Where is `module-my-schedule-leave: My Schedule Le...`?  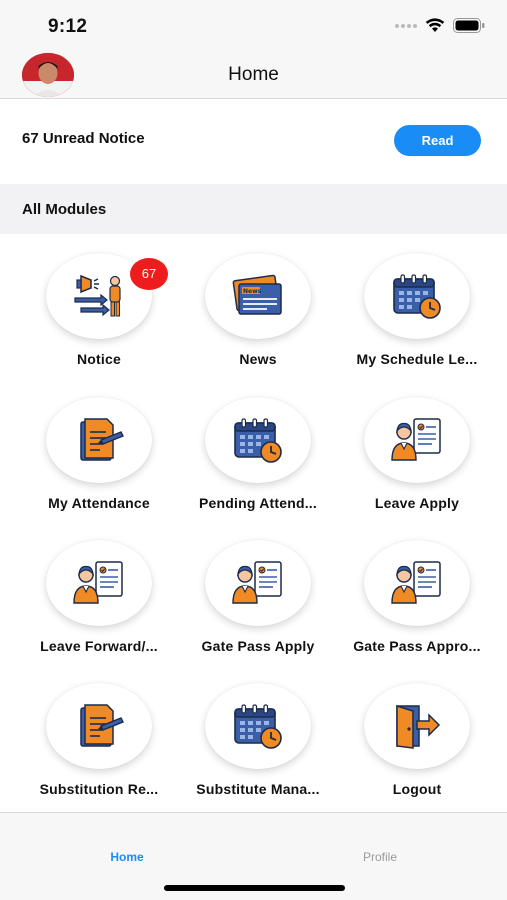 module-my-schedule-leave: My Schedule Le... is located at coordinates (417, 318).